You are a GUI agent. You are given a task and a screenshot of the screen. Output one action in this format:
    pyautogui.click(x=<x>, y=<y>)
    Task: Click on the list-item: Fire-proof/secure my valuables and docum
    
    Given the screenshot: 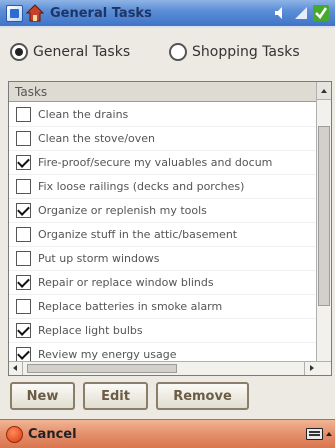 What is the action you would take?
    pyautogui.click(x=163, y=163)
    